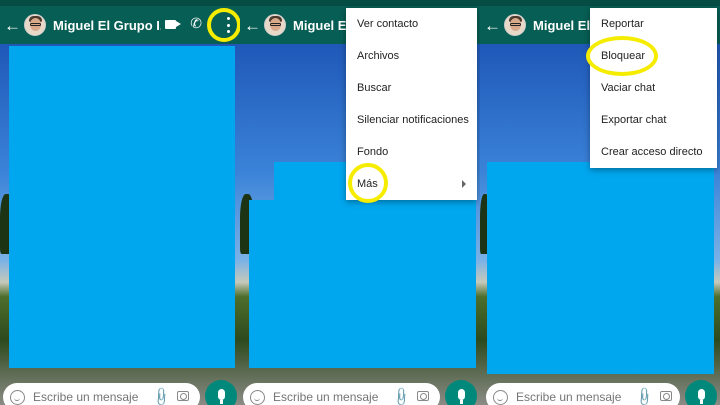 The width and height of the screenshot is (720, 405). Describe the element at coordinates (411, 88) in the screenshot. I see `menu-item-buscar: Buscar` at that location.